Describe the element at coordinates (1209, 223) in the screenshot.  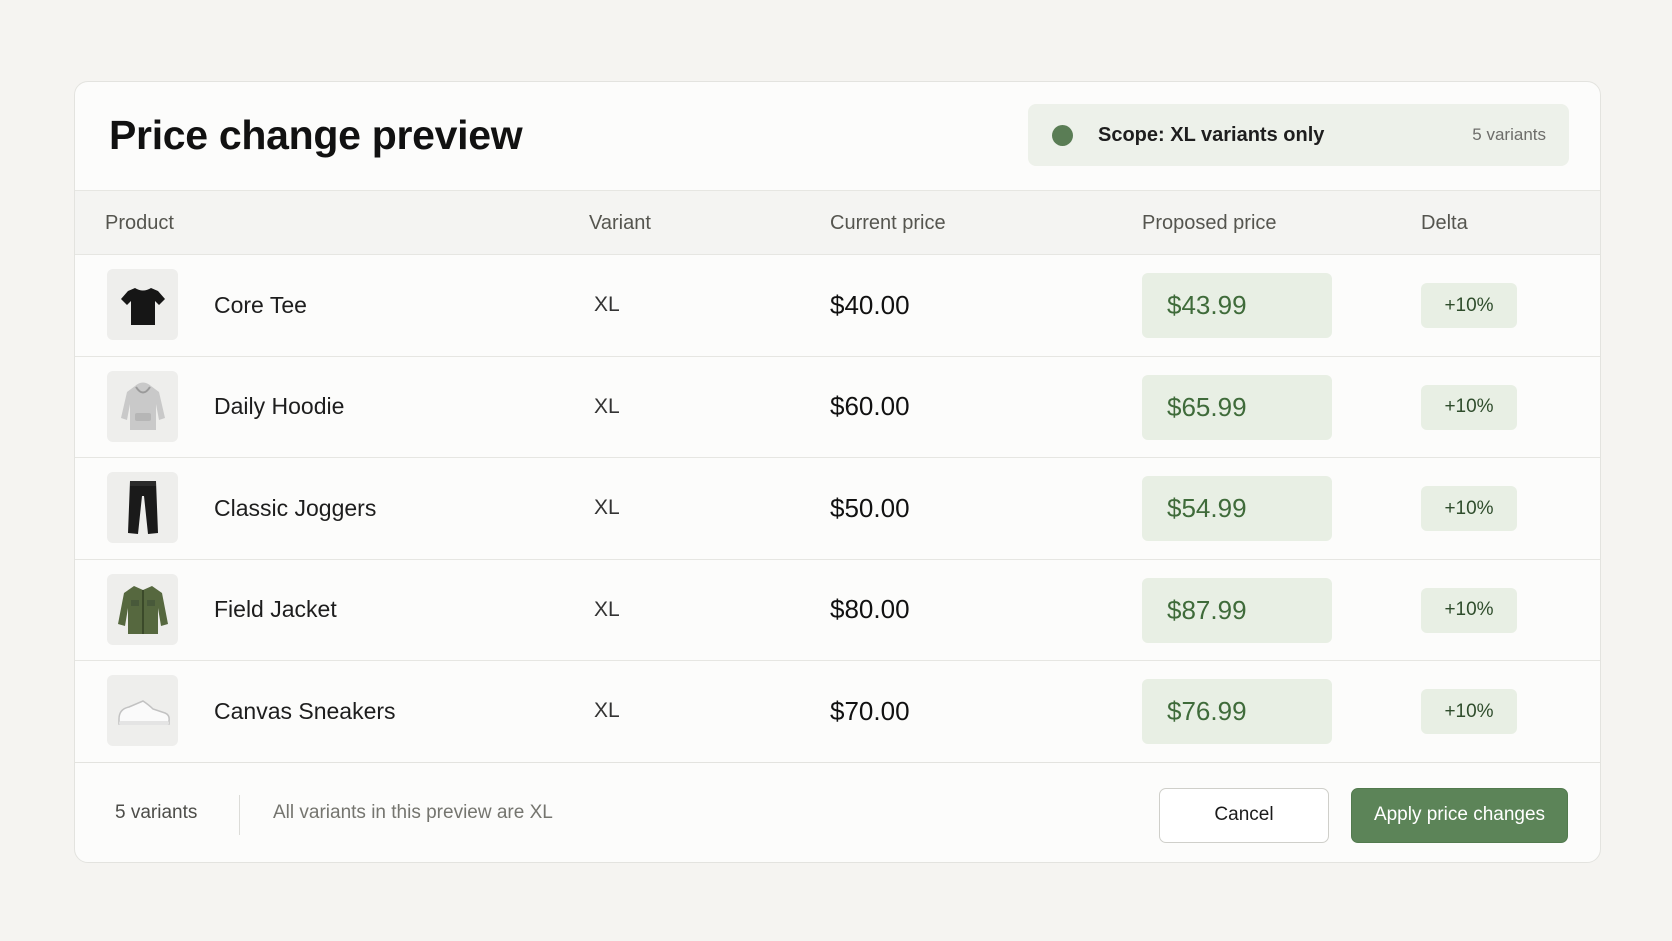
I see `column-header-proposed-price: Proposed price` at that location.